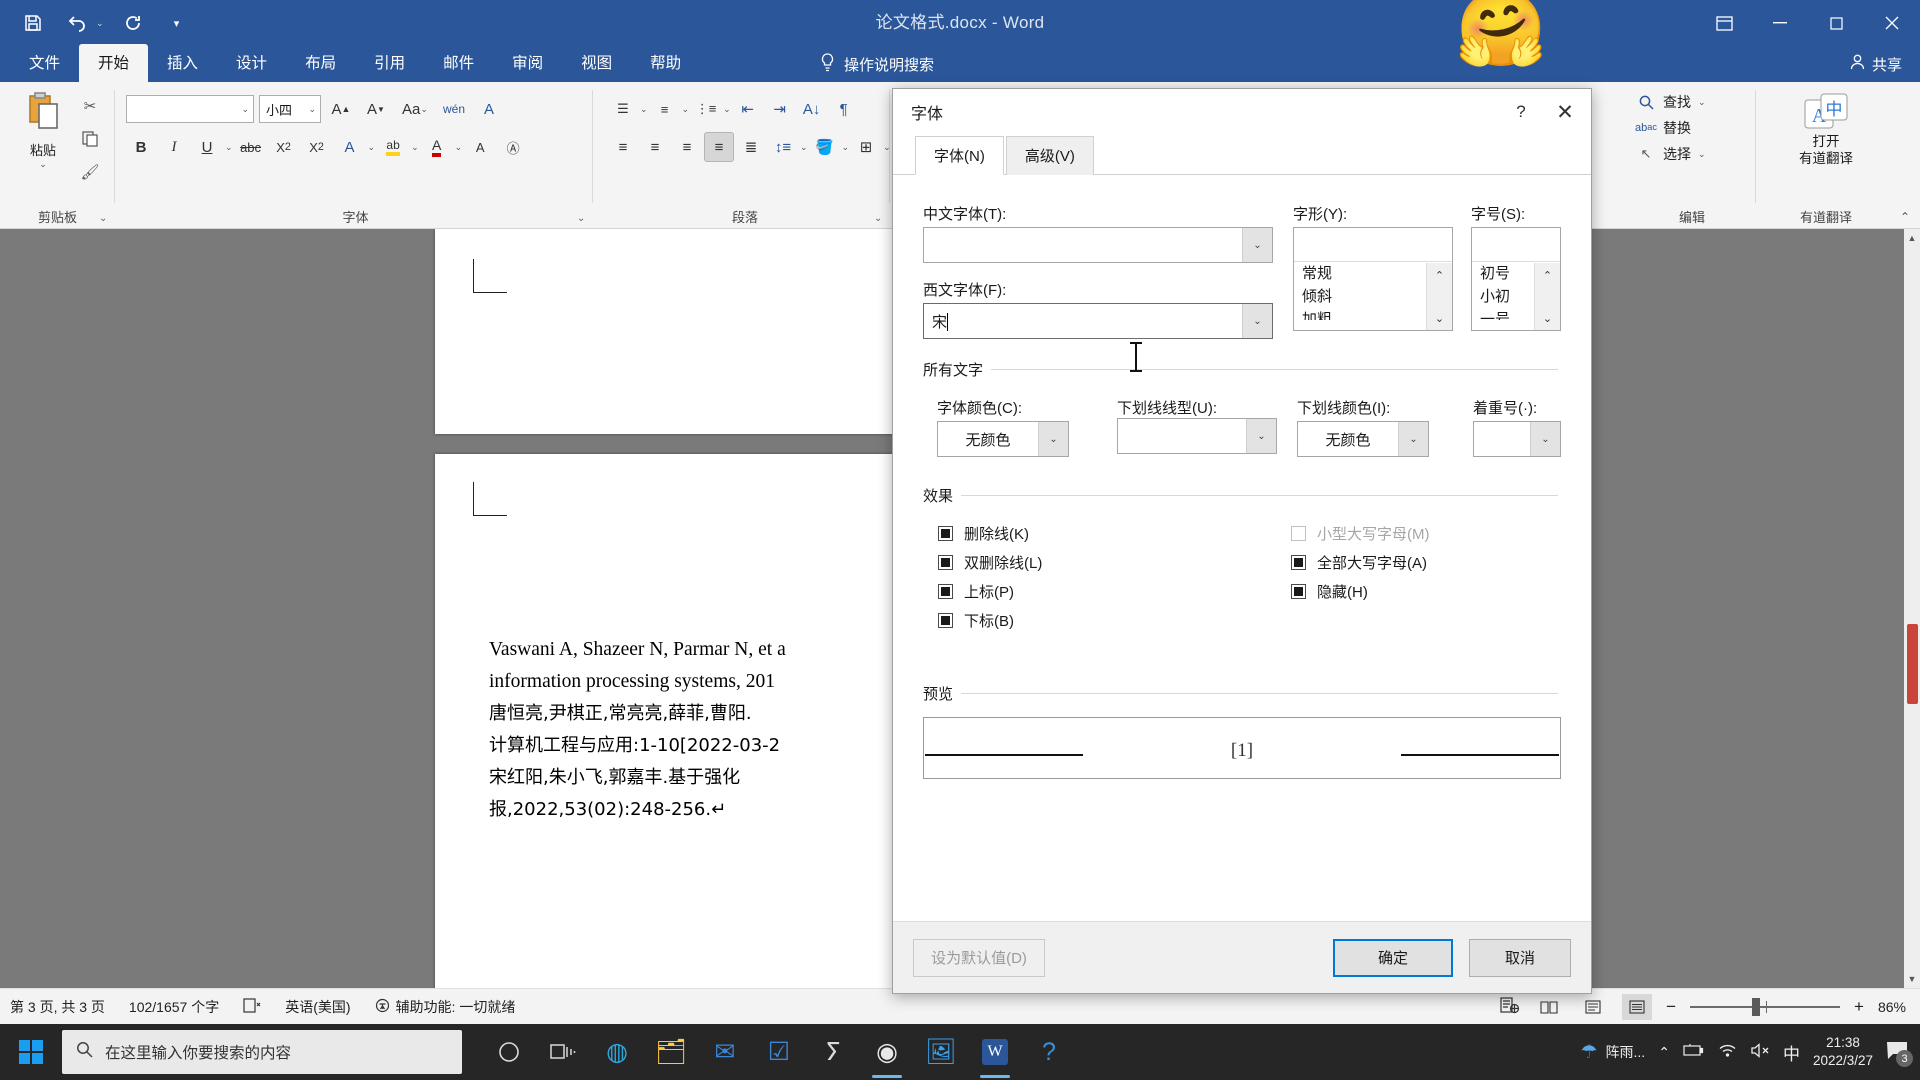 The width and height of the screenshot is (1920, 1080). What do you see at coordinates (1565, 112) in the screenshot?
I see `close-icon: ✕` at bounding box center [1565, 112].